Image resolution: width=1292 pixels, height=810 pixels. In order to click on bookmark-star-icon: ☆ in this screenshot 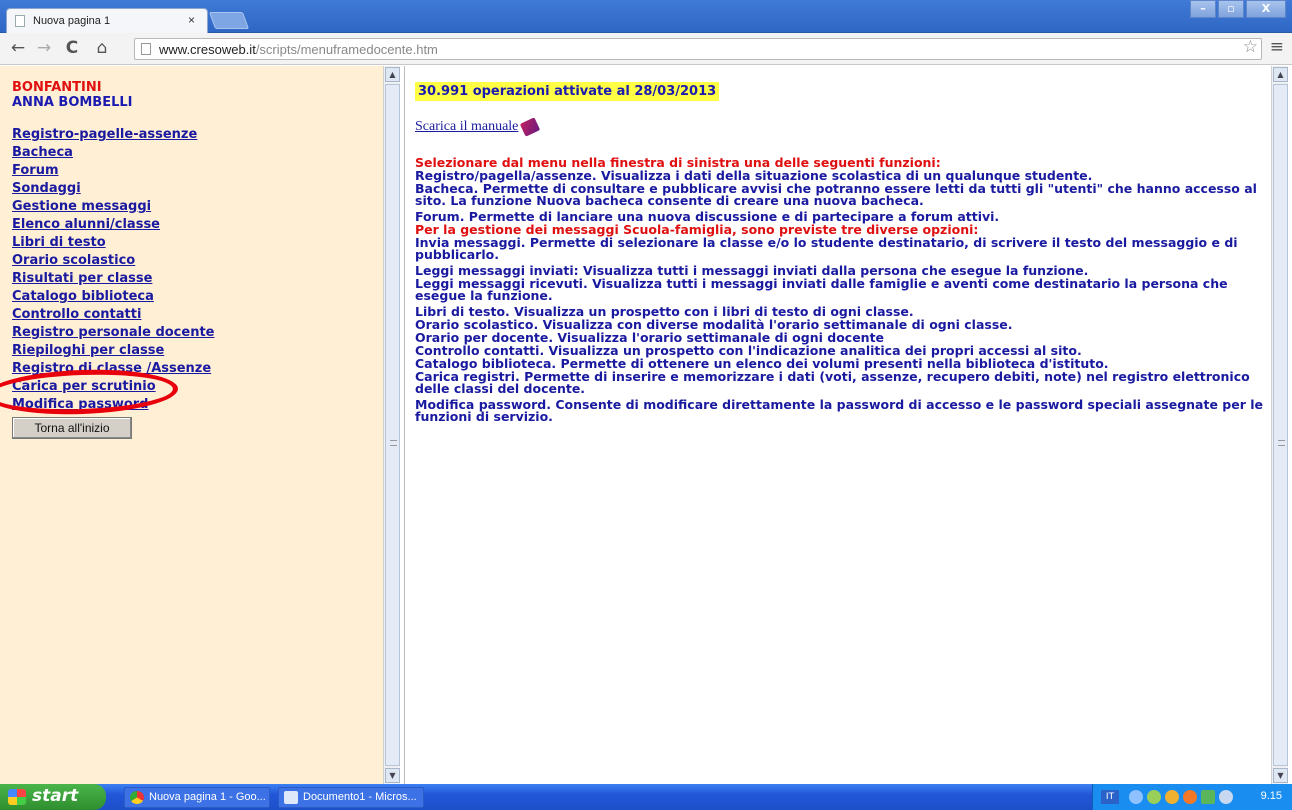, I will do `click(1250, 47)`.